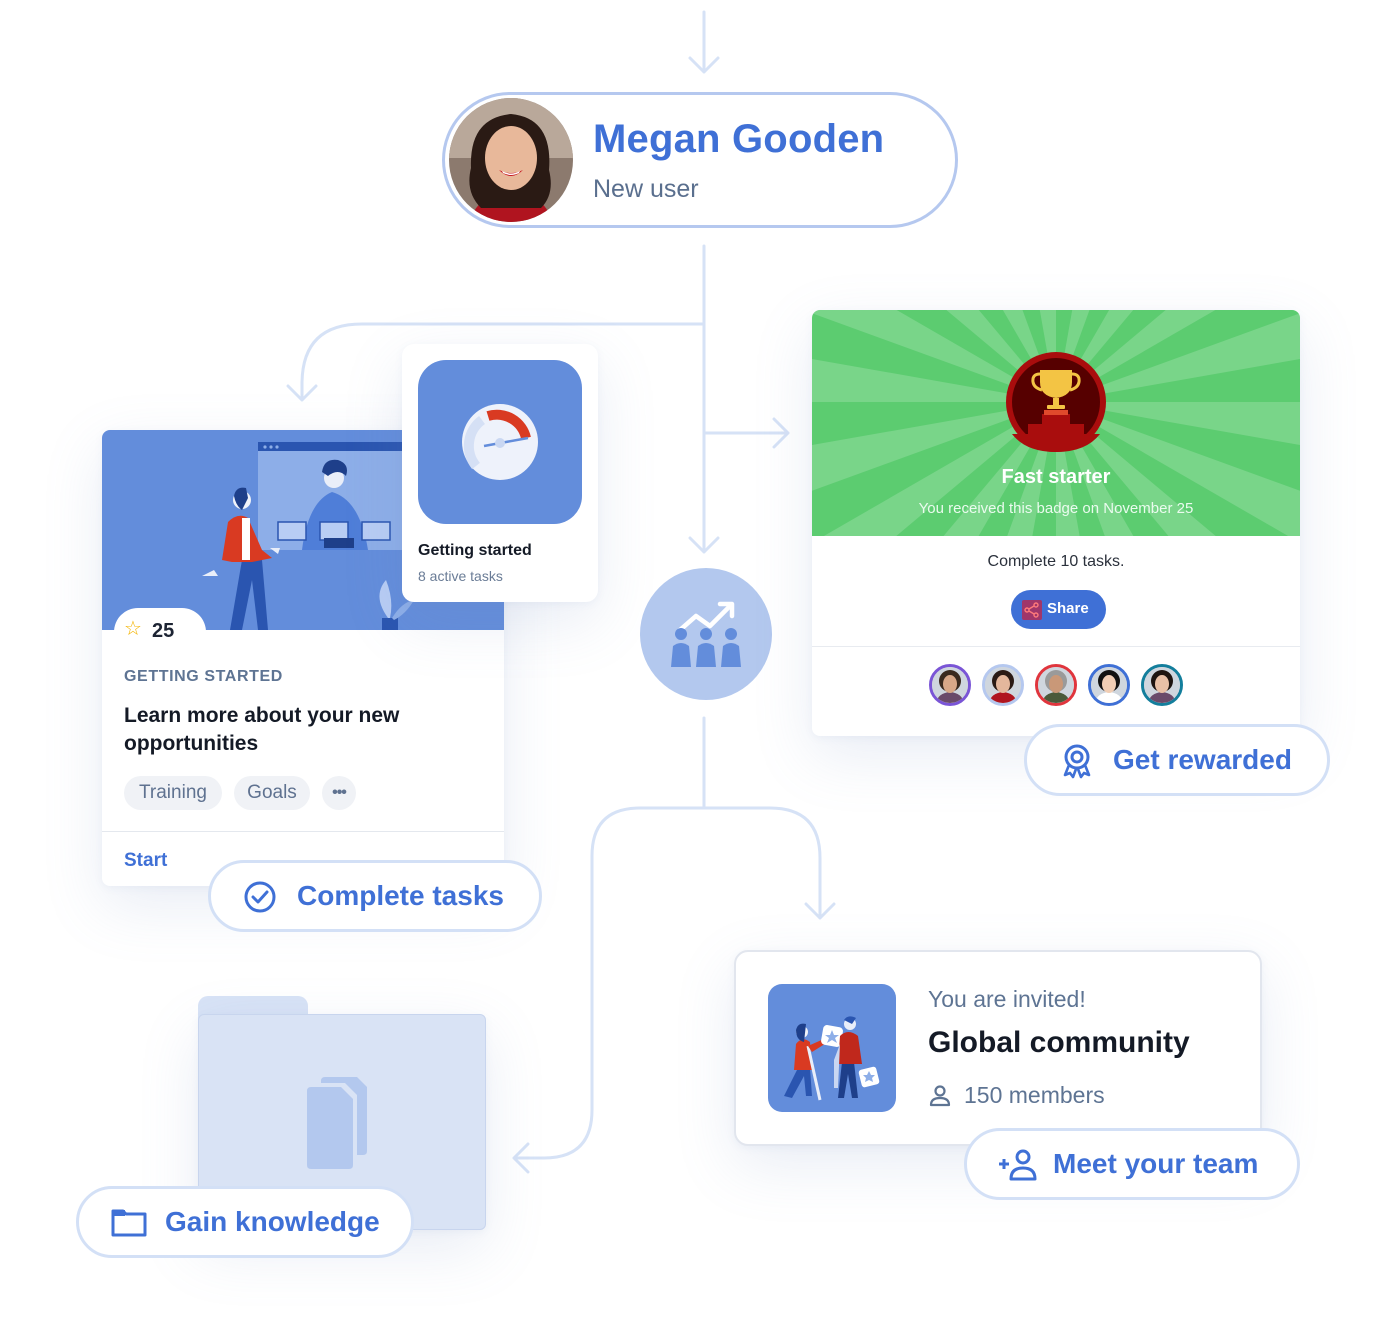 The image size is (1392, 1322). Describe the element at coordinates (609, 990) in the screenshot. I see `connector-knowledge-branch` at that location.